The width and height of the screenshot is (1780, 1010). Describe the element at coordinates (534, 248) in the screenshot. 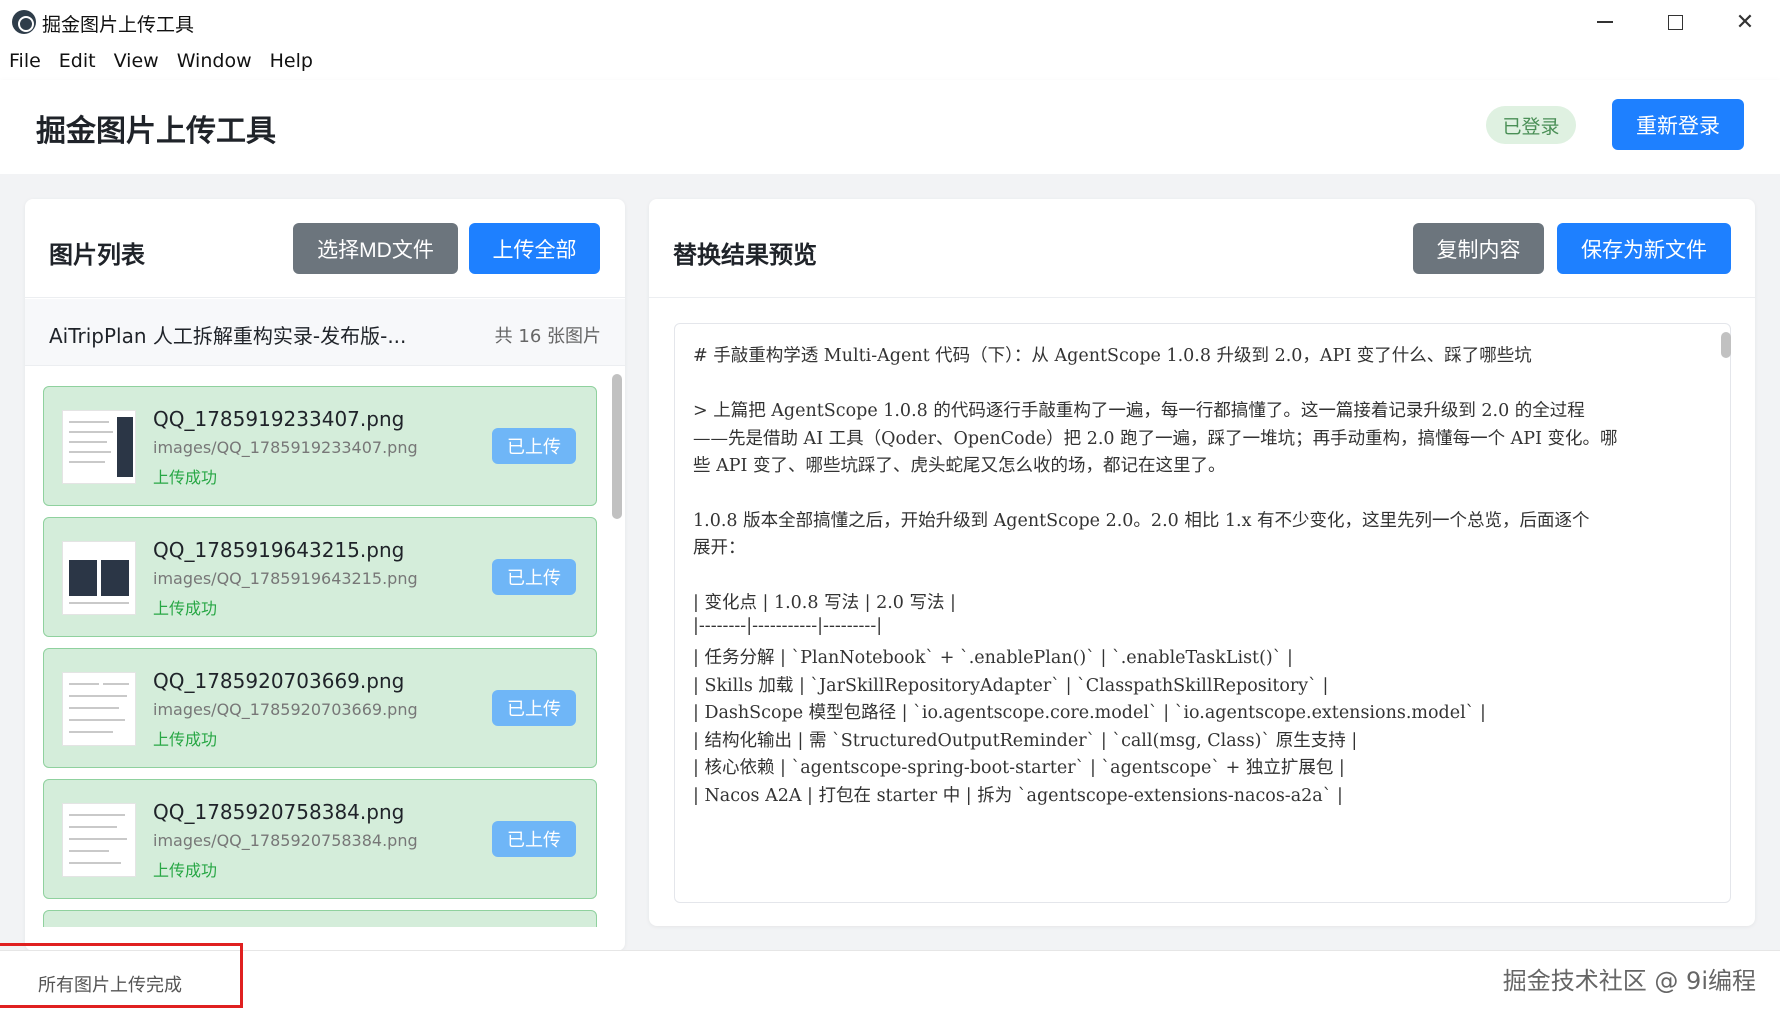

I see `upload-all-button: 上传全部` at that location.